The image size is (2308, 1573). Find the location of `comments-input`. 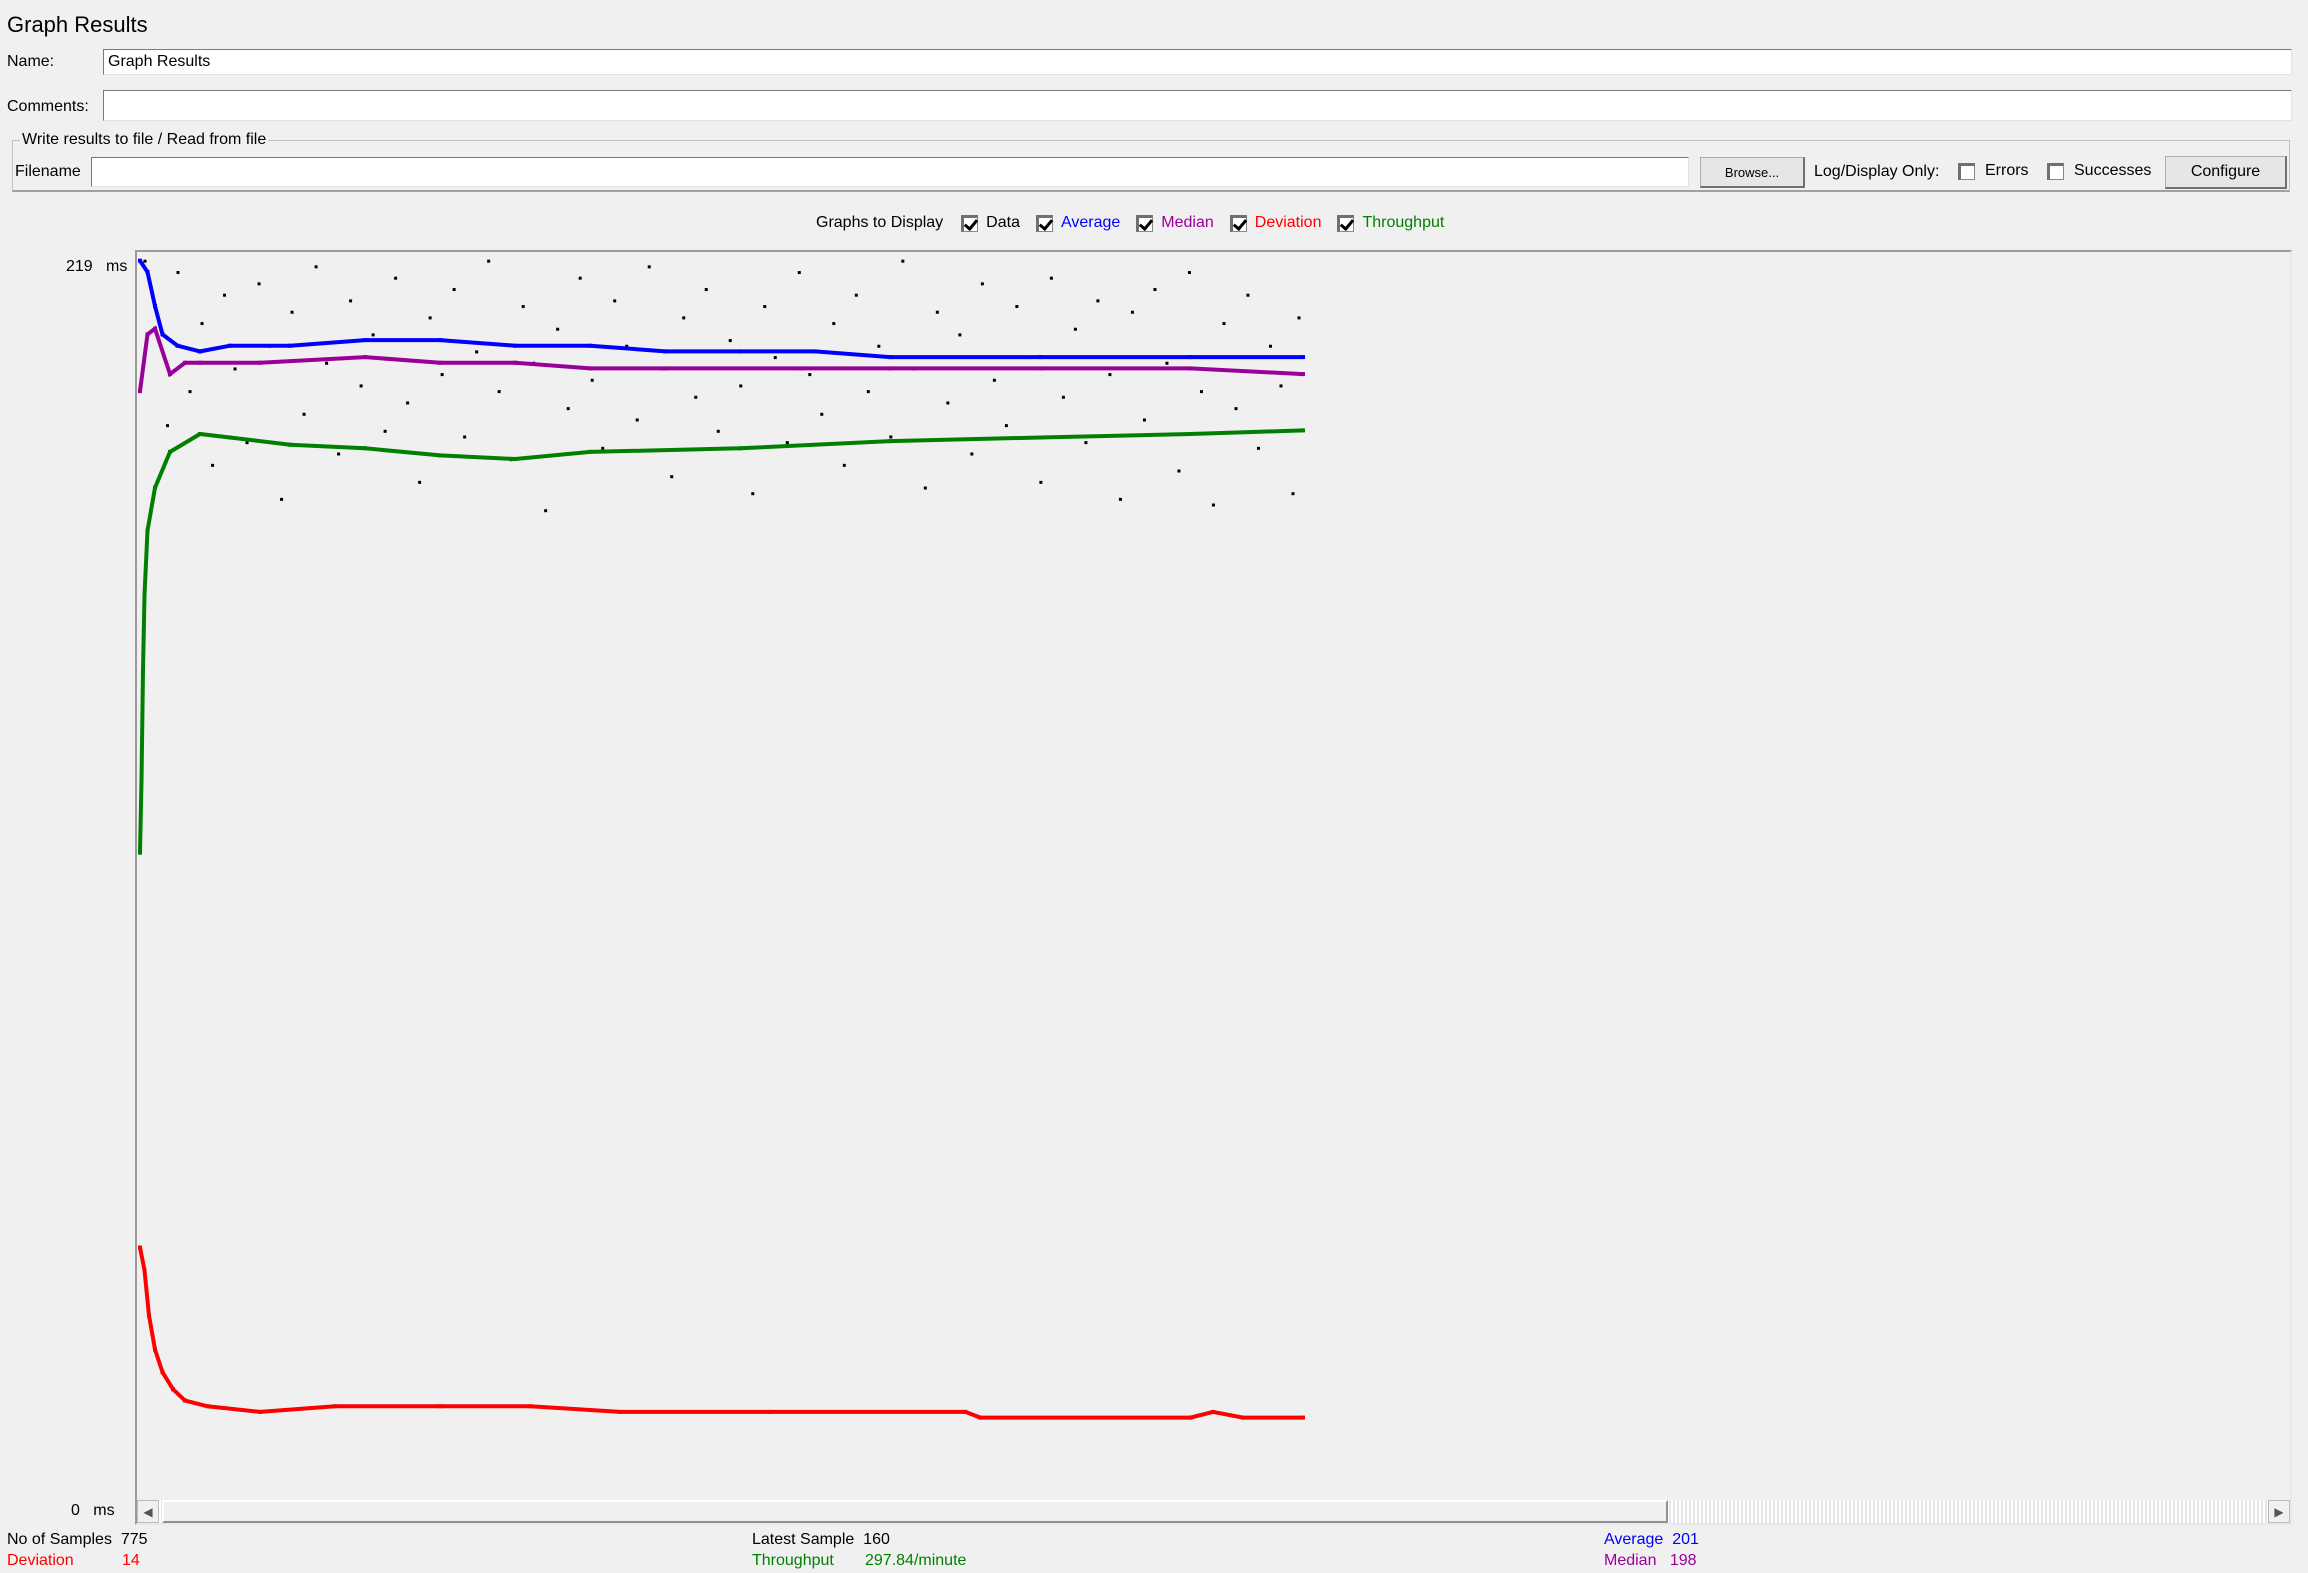

comments-input is located at coordinates (1197, 105).